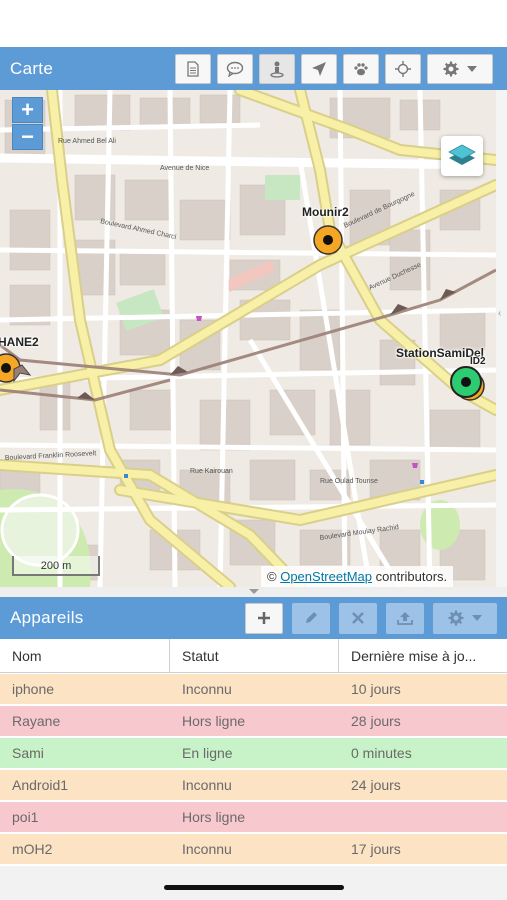 This screenshot has width=507, height=900. I want to click on attribution-prefix: ©, so click(272, 576).